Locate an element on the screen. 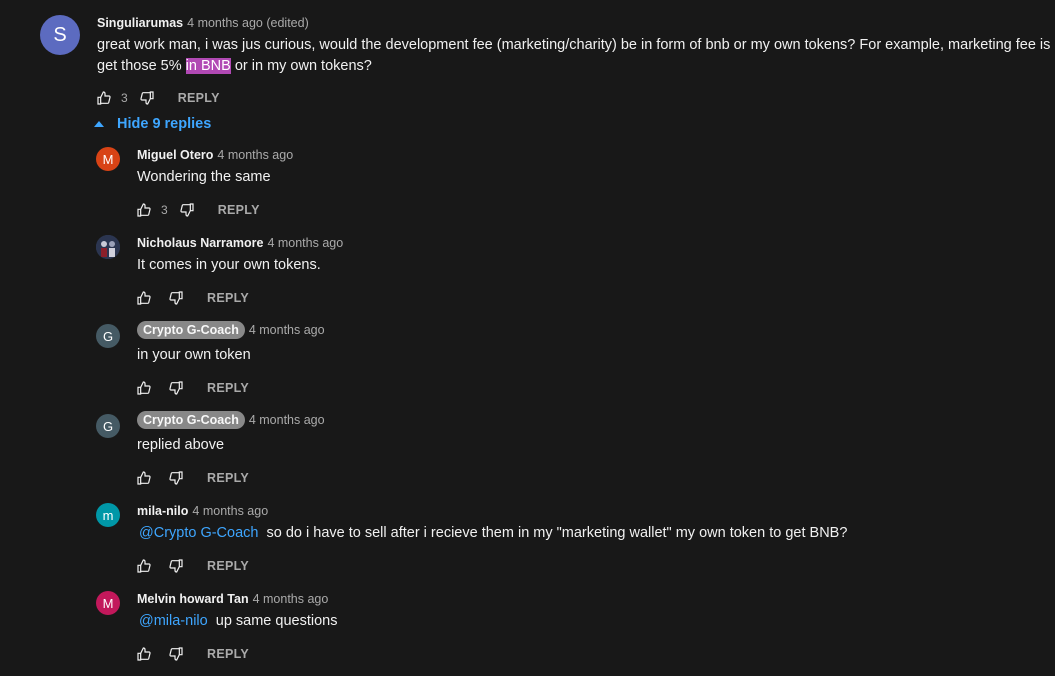  chevron-up-icon is located at coordinates (99, 124).